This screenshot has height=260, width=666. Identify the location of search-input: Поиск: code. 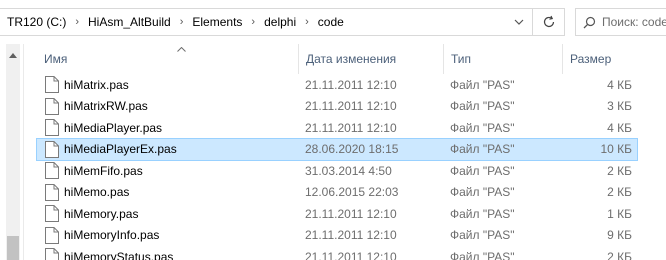
(620, 22).